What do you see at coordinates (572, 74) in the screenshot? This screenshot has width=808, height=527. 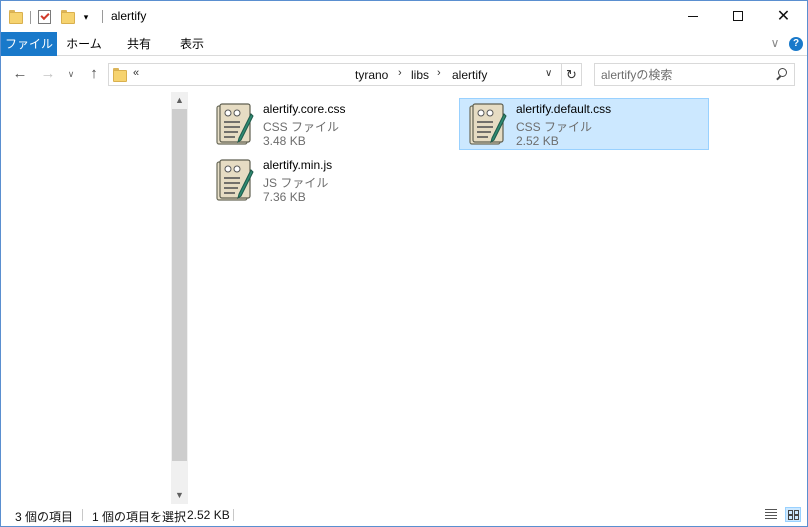 I see `refresh-button: ↻` at bounding box center [572, 74].